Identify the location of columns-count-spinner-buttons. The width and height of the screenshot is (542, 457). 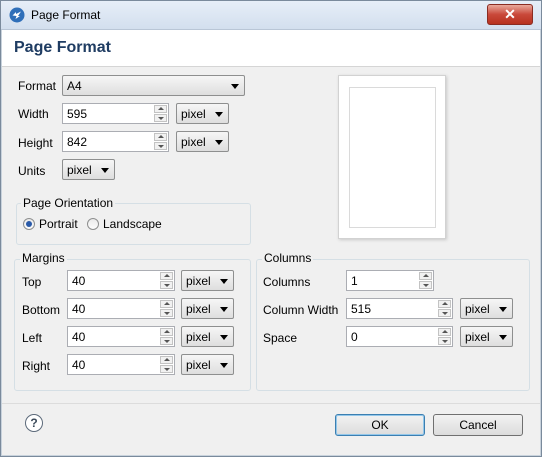
(425, 280).